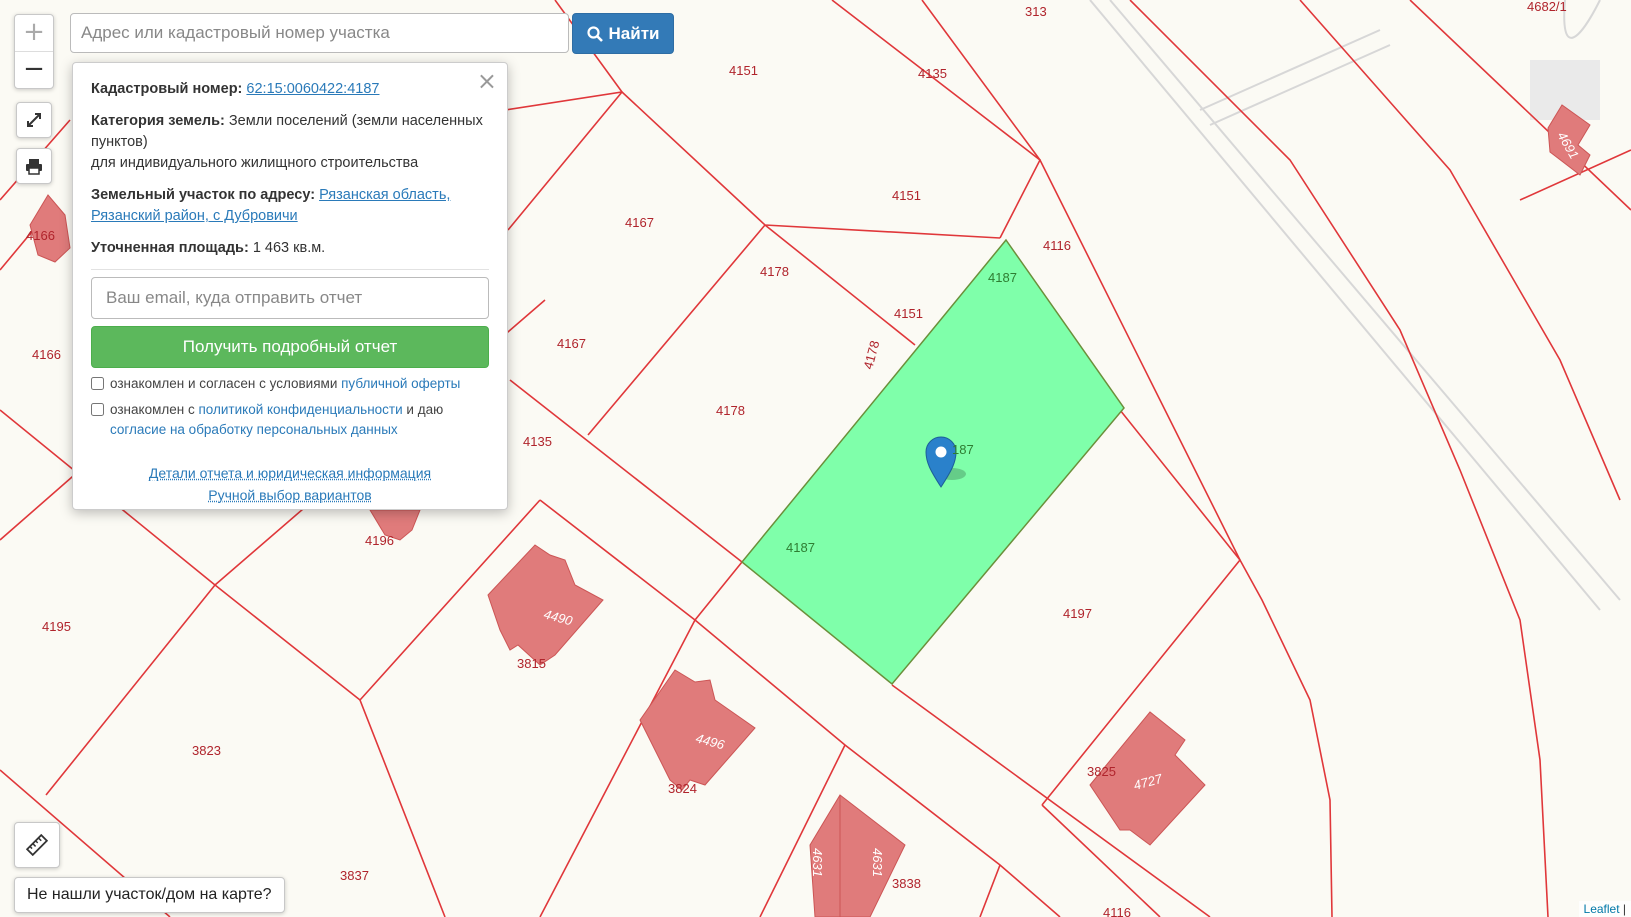 The height and width of the screenshot is (917, 1631). Describe the element at coordinates (730, 410) in the screenshot. I see `parcel-label-13: 4178` at that location.